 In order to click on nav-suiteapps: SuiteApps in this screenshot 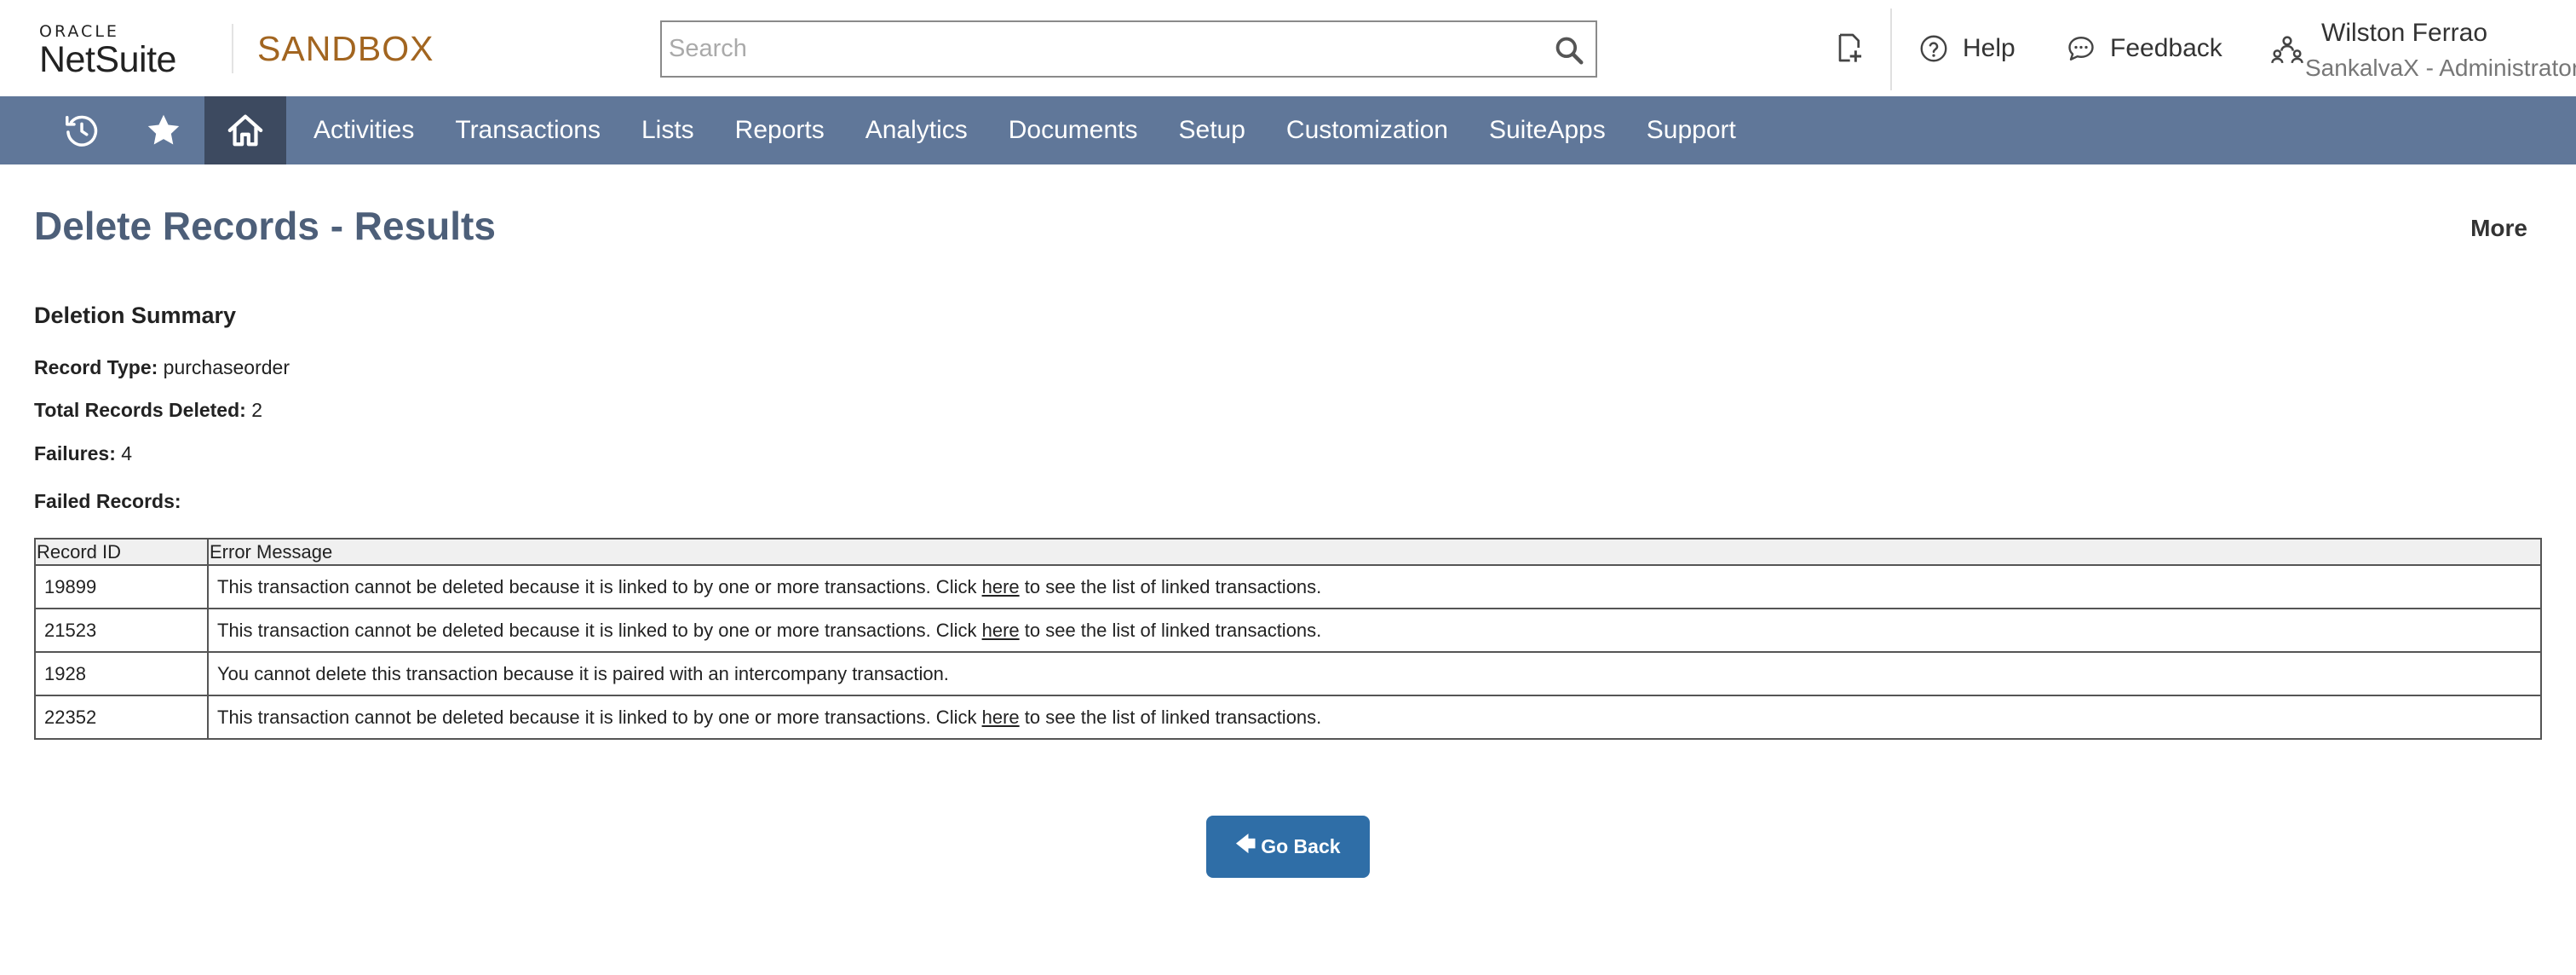, I will do `click(1548, 130)`.